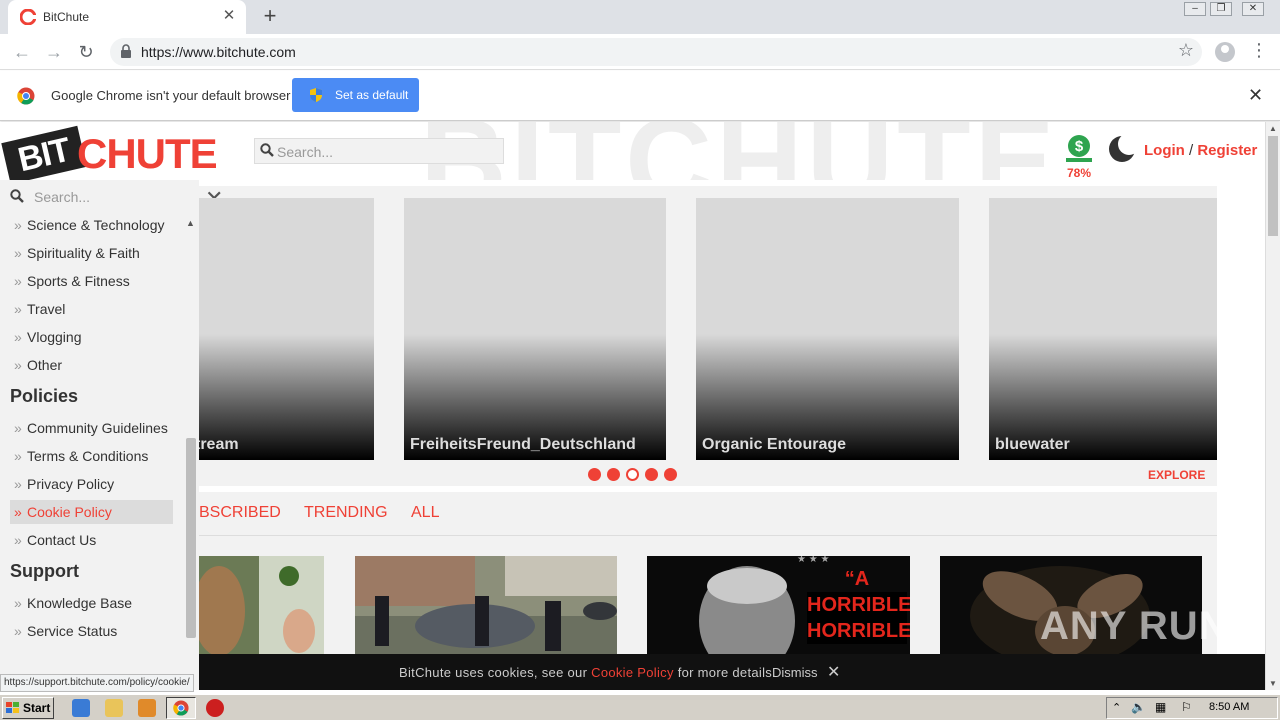 Image resolution: width=1280 pixels, height=720 pixels. Describe the element at coordinates (1116, 707) in the screenshot. I see `tray-expand-icon: ⌃` at that location.